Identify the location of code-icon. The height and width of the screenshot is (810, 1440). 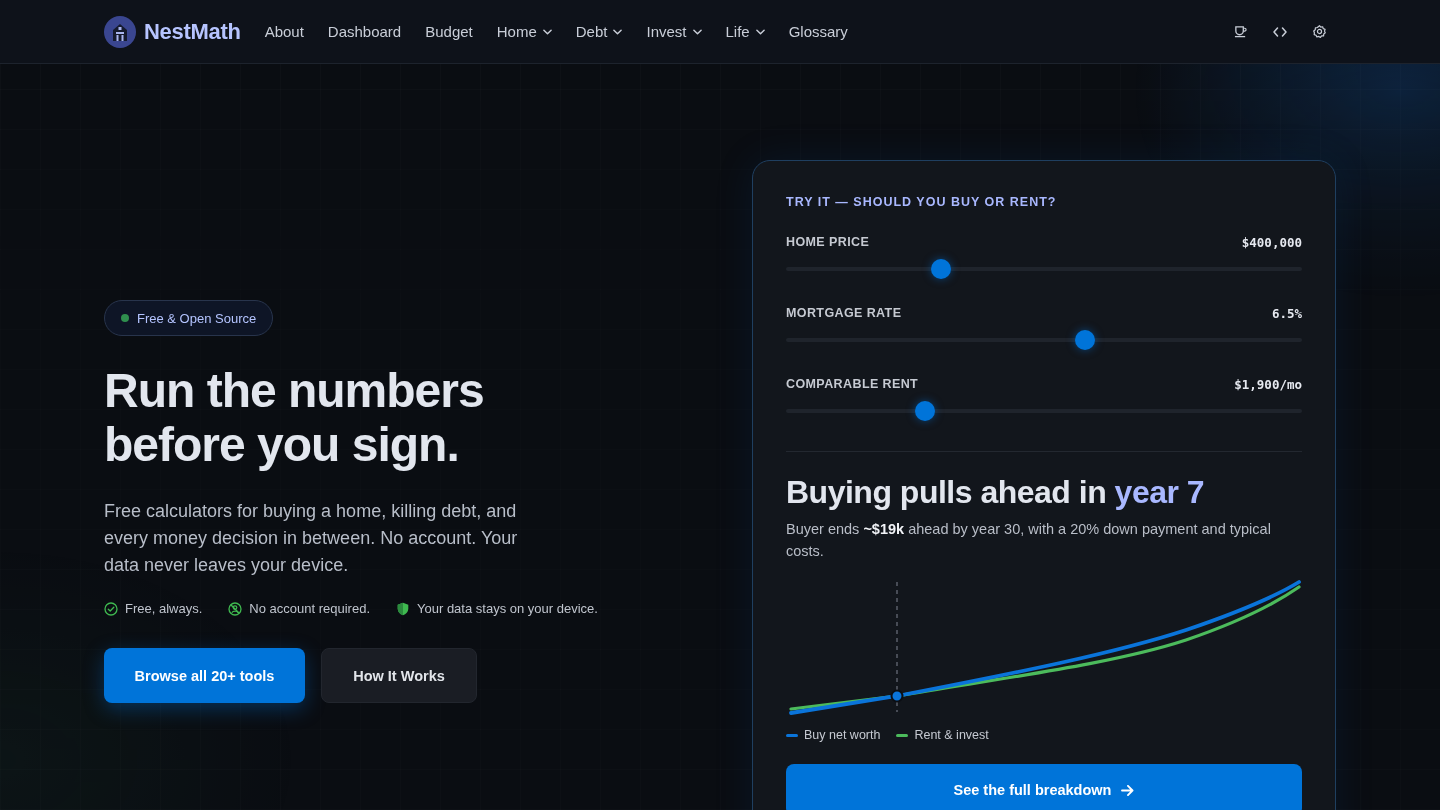
(1280, 31).